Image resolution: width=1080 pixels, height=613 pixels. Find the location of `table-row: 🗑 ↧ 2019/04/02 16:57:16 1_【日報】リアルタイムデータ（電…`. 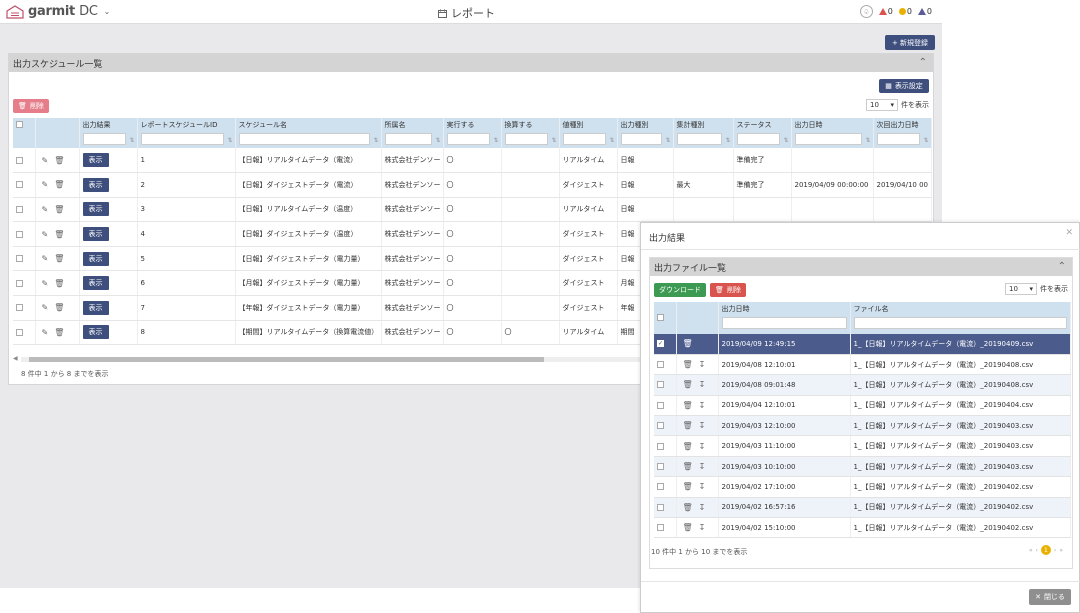

table-row: 🗑 ↧ 2019/04/02 16:57:16 1_【日報】リアルタイムデータ（電… is located at coordinates (862, 508).